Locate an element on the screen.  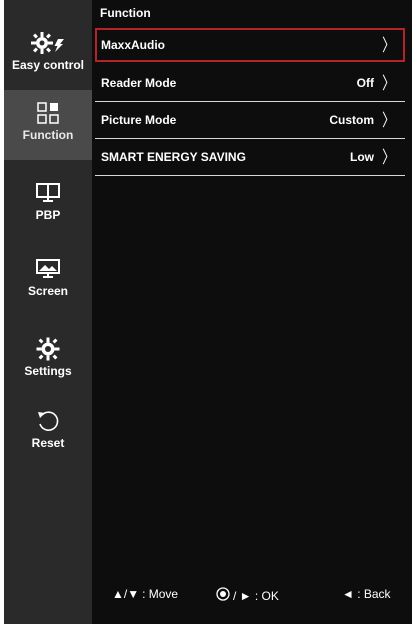
ok-hint-label: / ► : OK is located at coordinates (256, 595).